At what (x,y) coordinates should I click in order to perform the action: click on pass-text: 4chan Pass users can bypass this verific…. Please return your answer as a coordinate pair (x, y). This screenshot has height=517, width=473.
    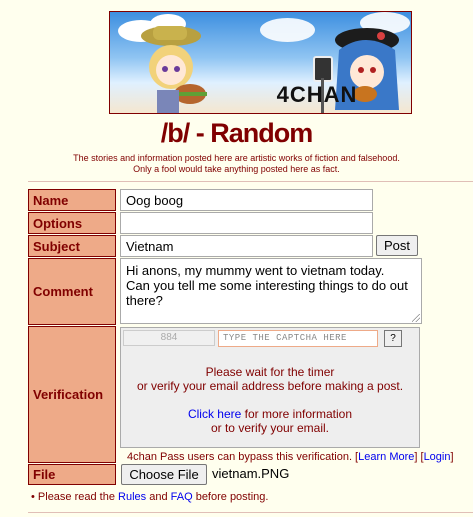
    Looking at the image, I should click on (243, 457).